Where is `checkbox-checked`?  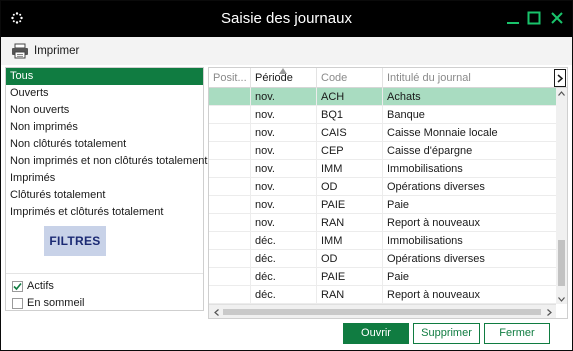 checkbox-checked is located at coordinates (17, 286).